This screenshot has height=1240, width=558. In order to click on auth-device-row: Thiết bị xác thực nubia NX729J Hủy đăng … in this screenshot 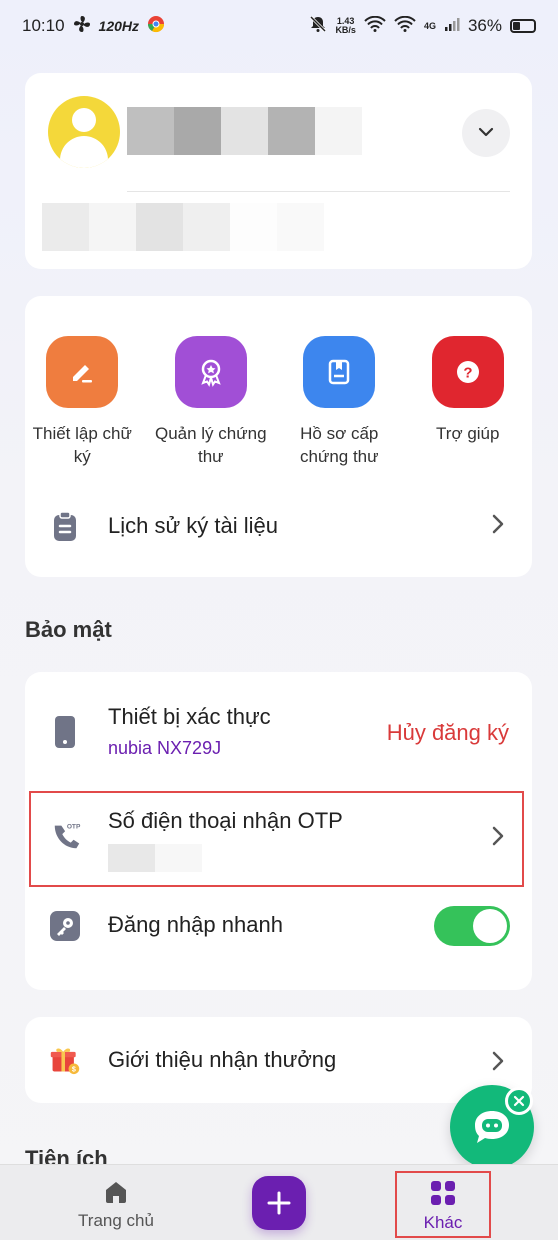, I will do `click(278, 732)`.